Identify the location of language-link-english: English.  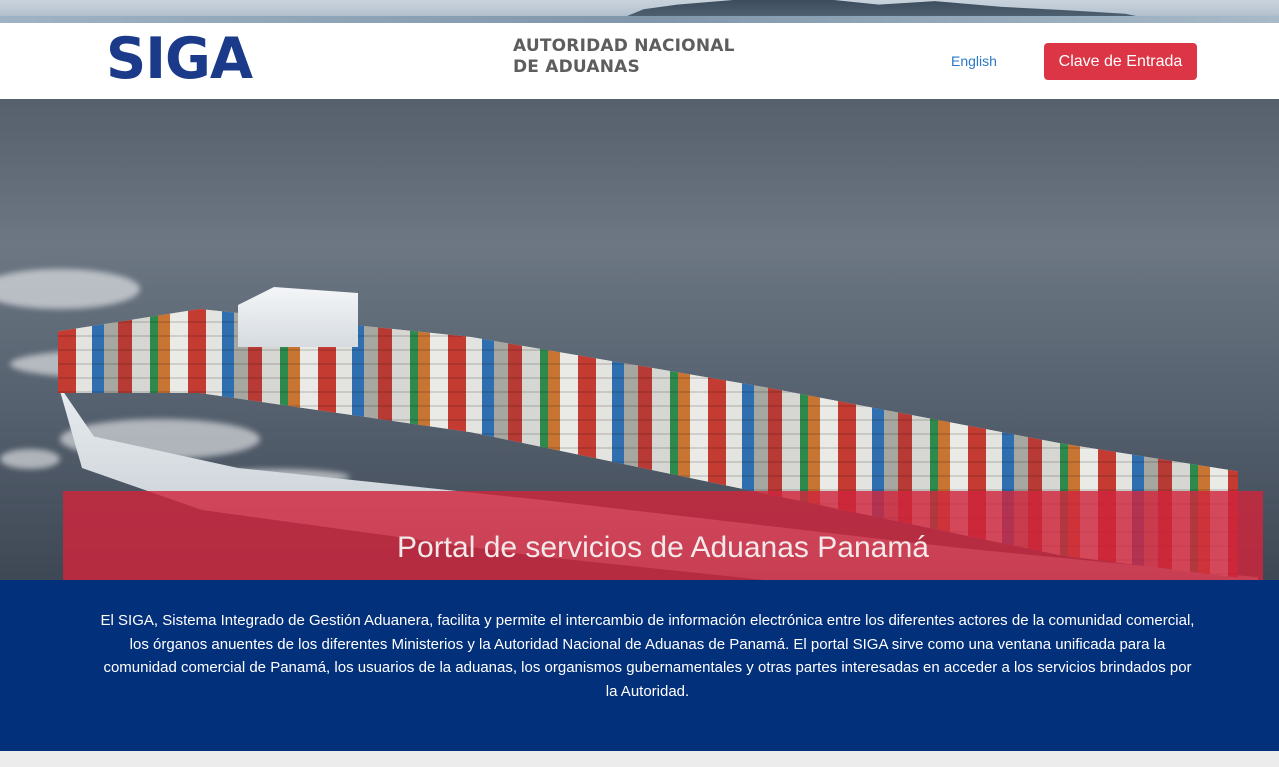
(974, 61).